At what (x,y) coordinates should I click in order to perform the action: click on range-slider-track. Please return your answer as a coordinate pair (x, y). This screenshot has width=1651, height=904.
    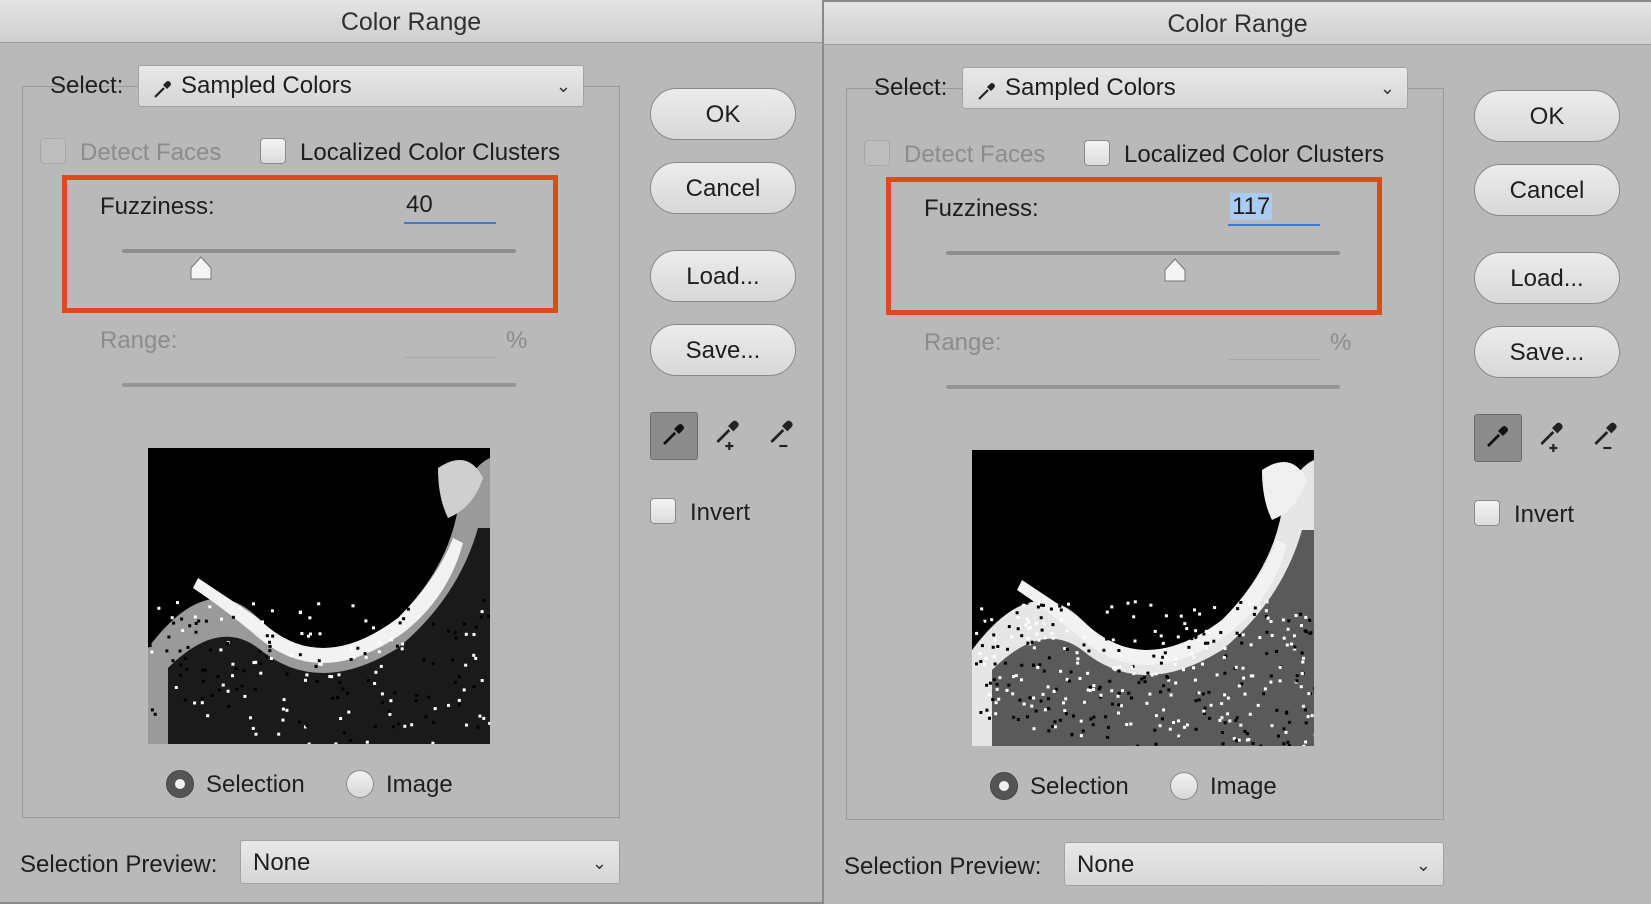
    Looking at the image, I should click on (1143, 387).